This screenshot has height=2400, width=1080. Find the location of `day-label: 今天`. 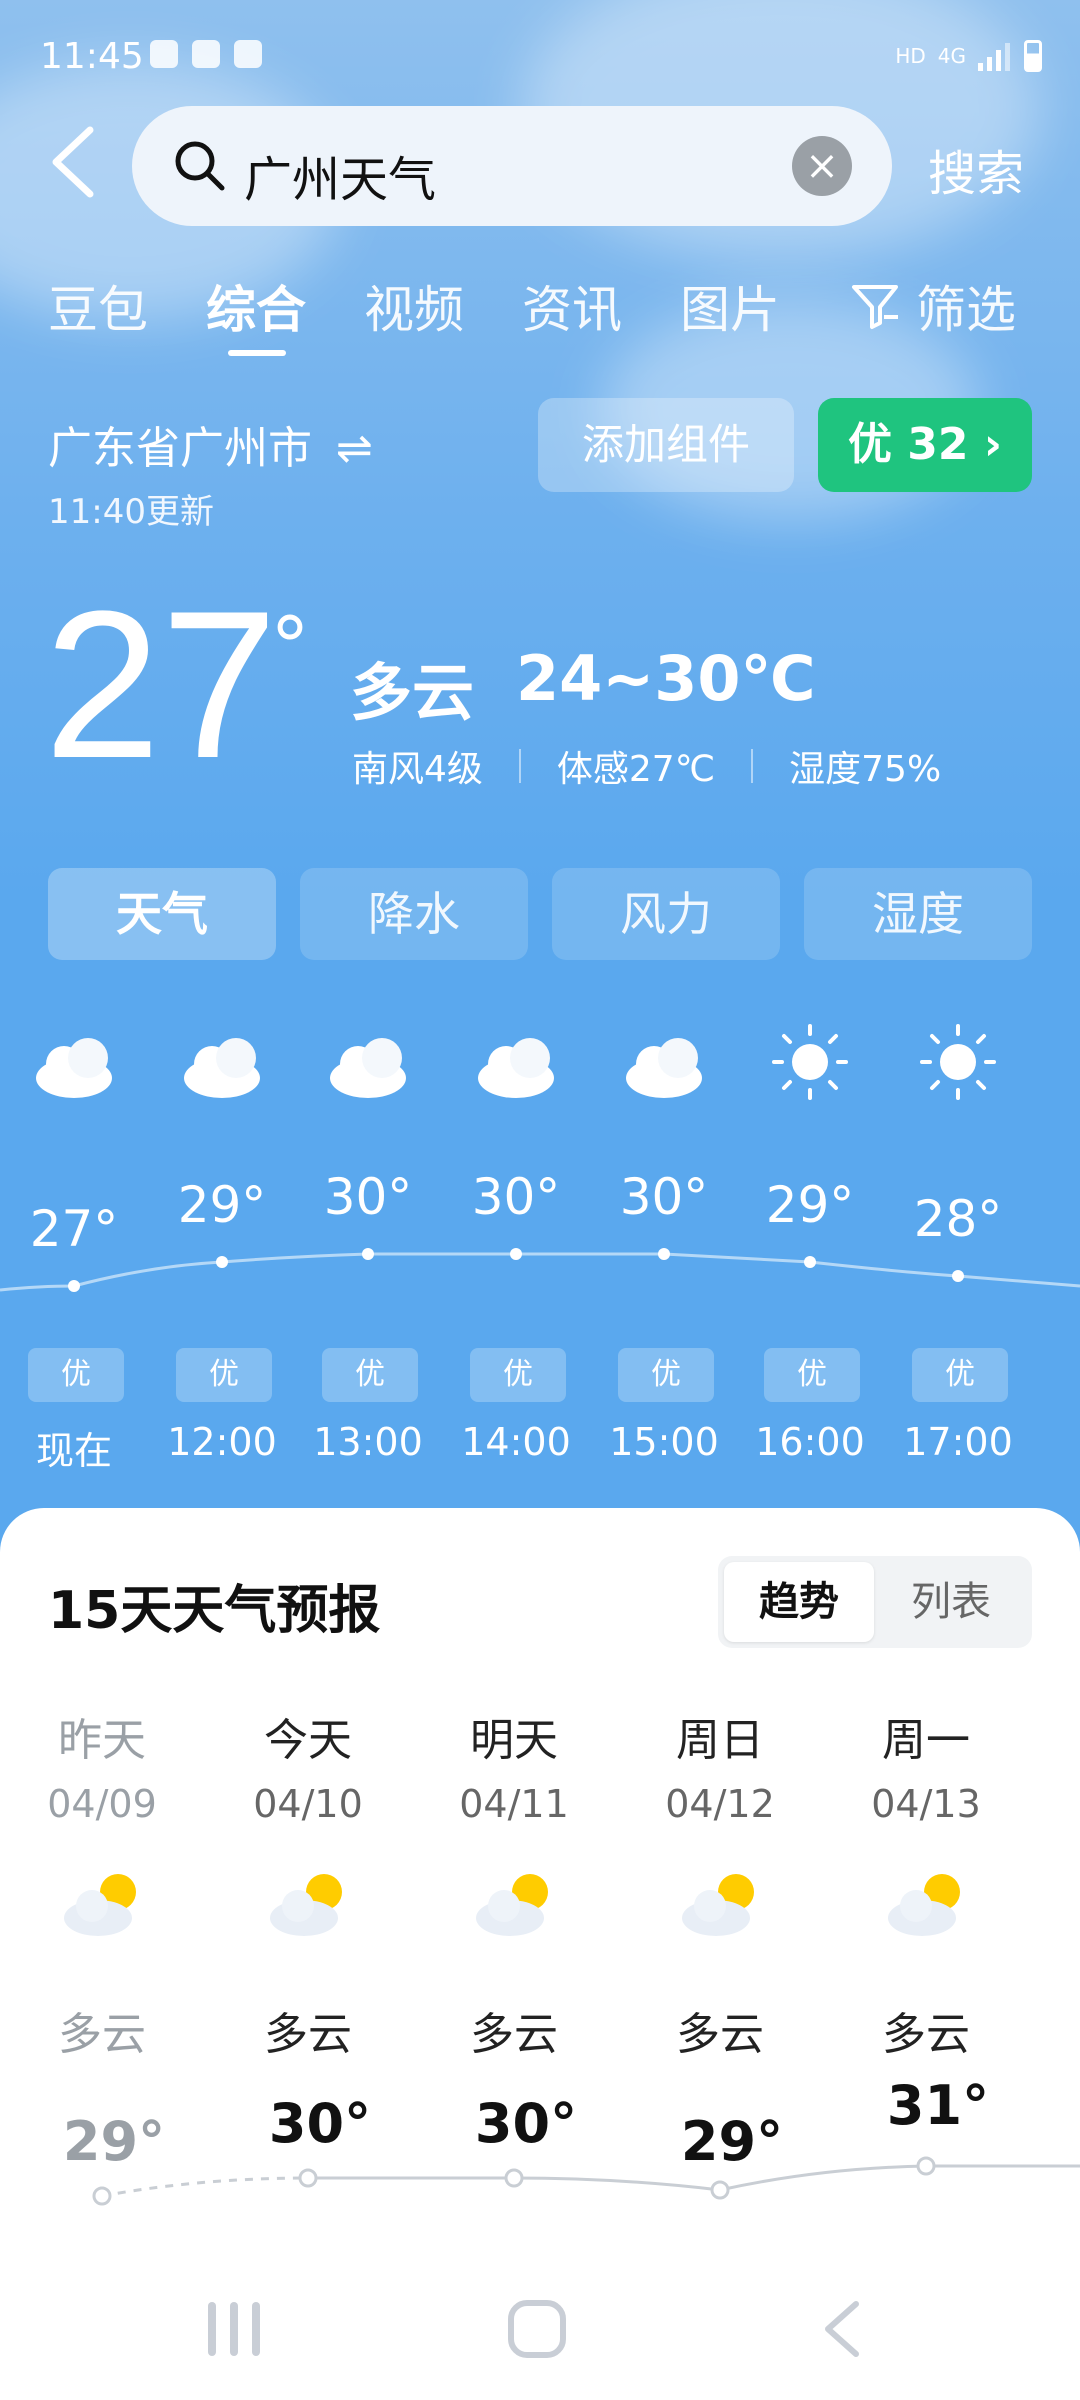

day-label: 今天 is located at coordinates (308, 1740).